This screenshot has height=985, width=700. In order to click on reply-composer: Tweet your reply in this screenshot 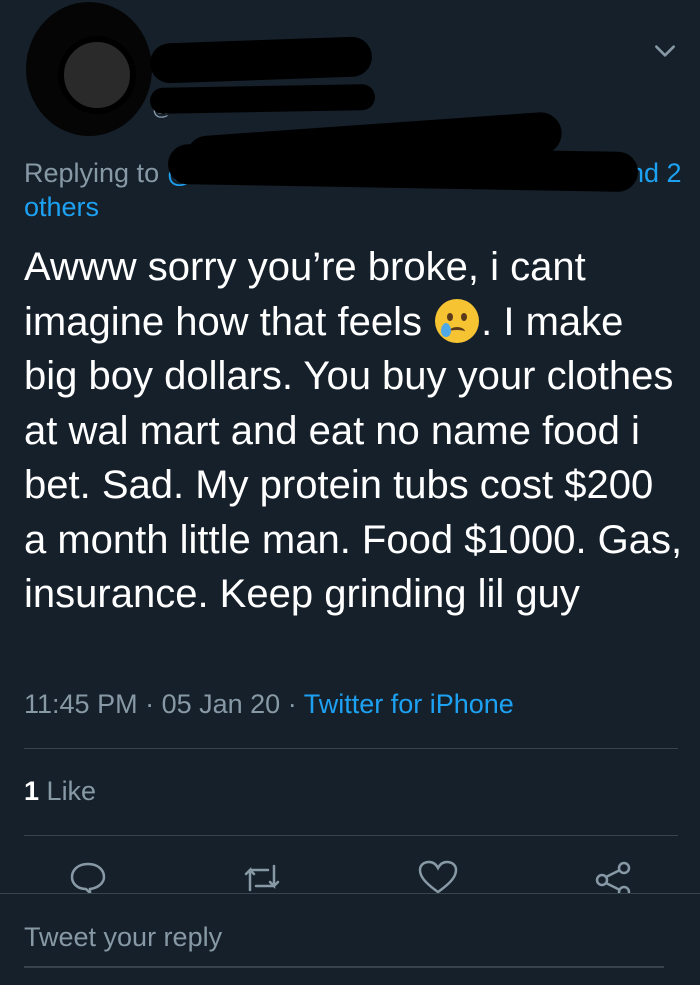, I will do `click(350, 939)`.